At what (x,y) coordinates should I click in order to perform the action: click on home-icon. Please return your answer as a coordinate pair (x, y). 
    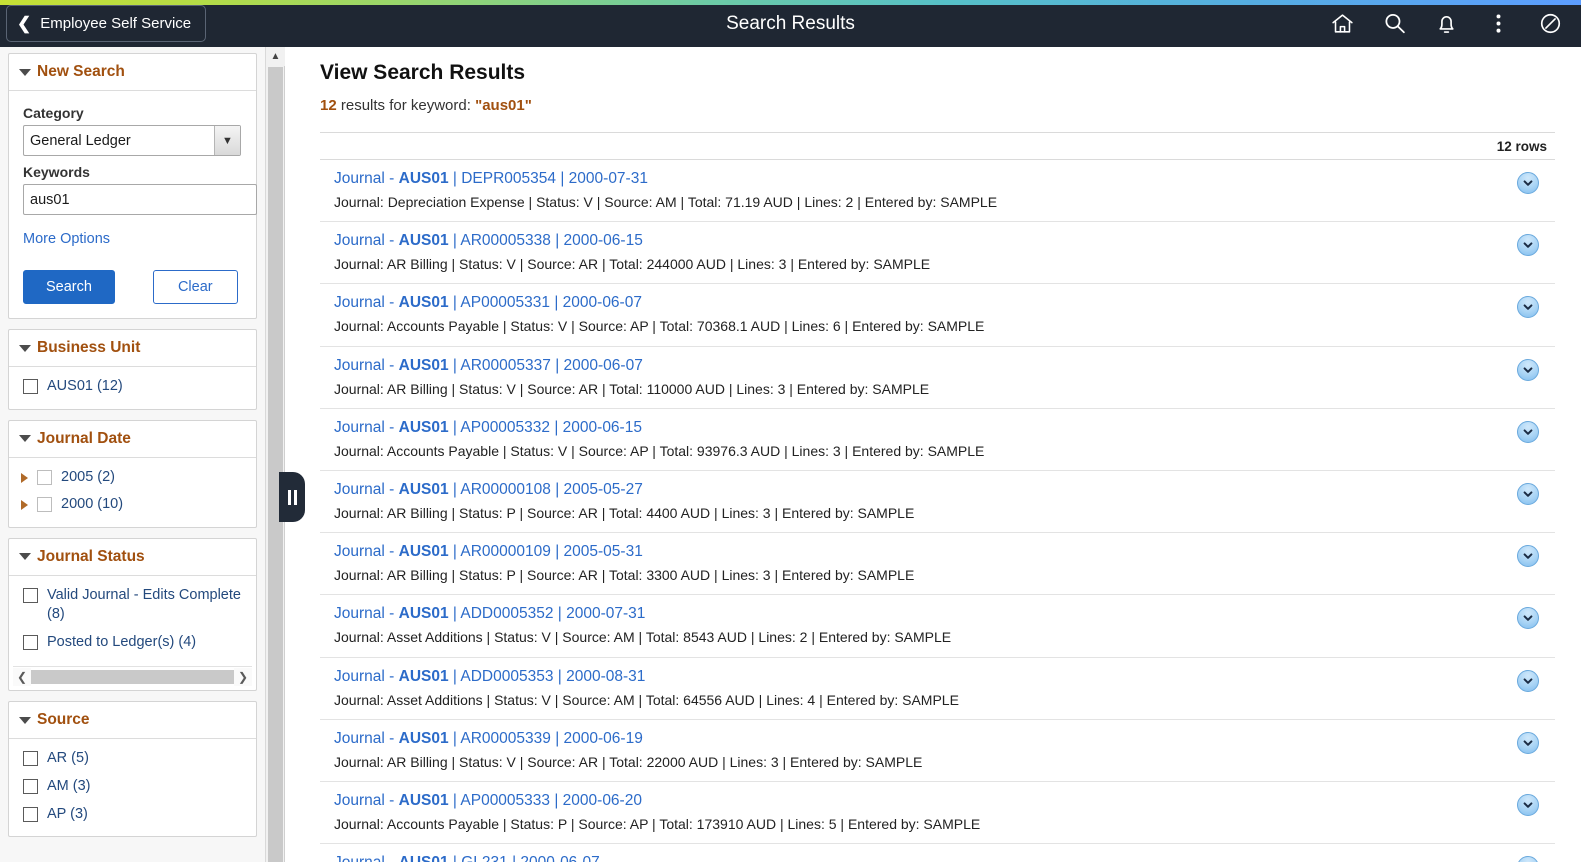
    Looking at the image, I should click on (1342, 24).